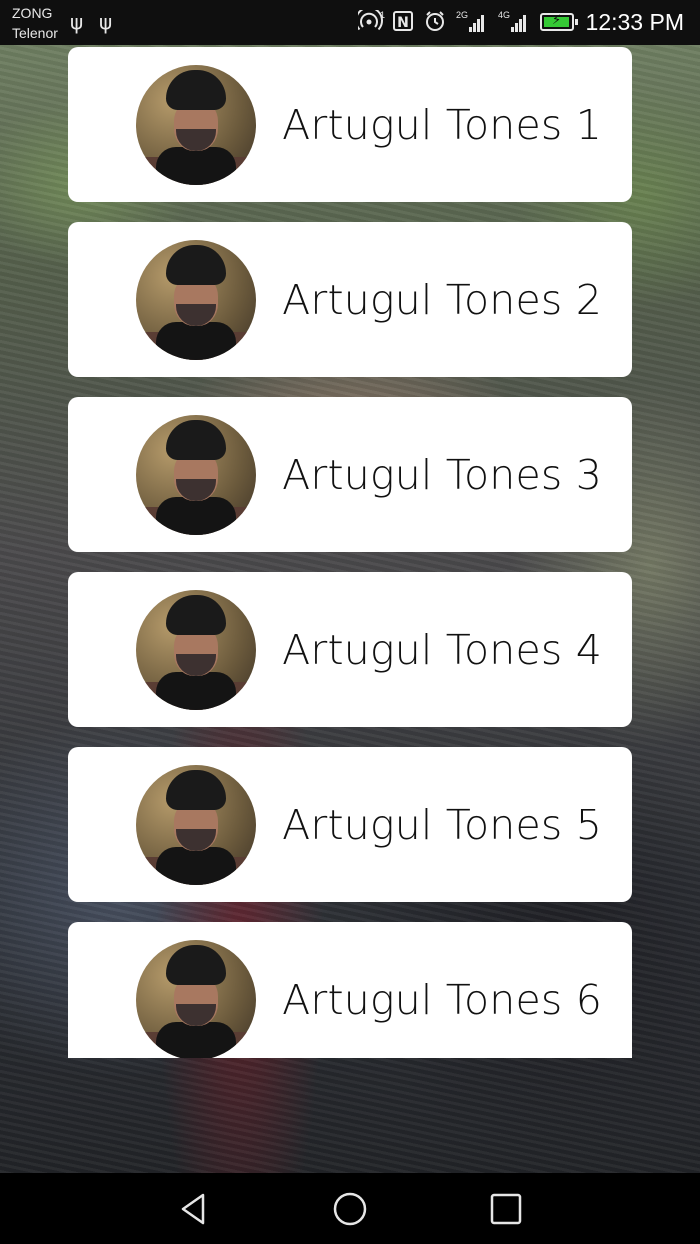  I want to click on tone-title: Artugul Tones 2, so click(442, 299).